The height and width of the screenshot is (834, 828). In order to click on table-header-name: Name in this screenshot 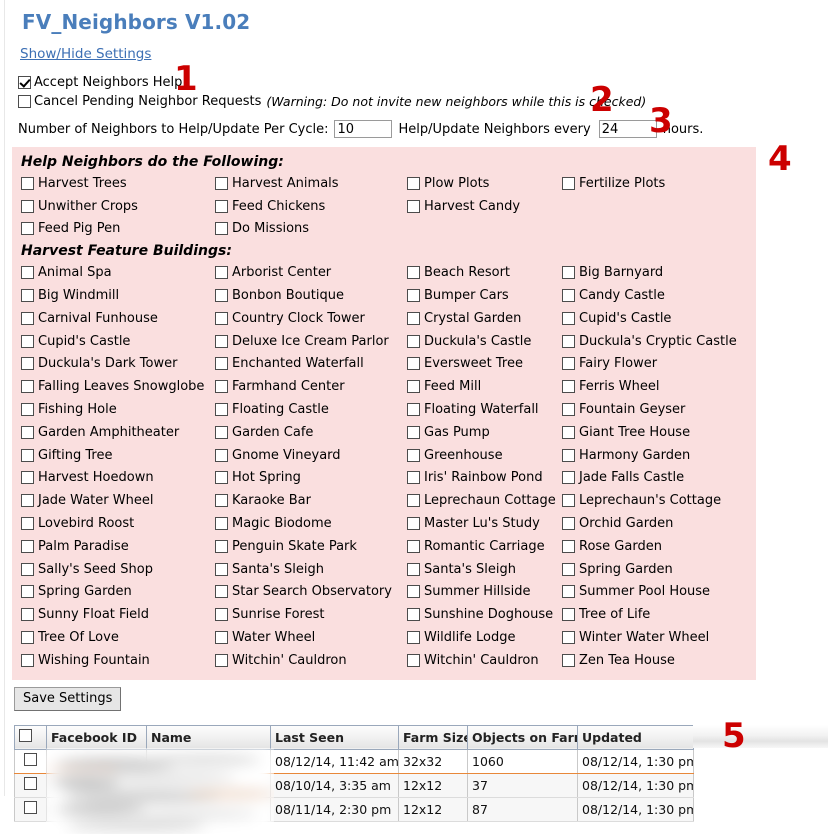, I will do `click(208, 737)`.